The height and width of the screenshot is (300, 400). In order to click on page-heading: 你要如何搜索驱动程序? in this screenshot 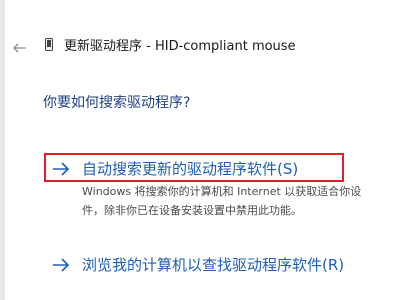, I will do `click(117, 103)`.